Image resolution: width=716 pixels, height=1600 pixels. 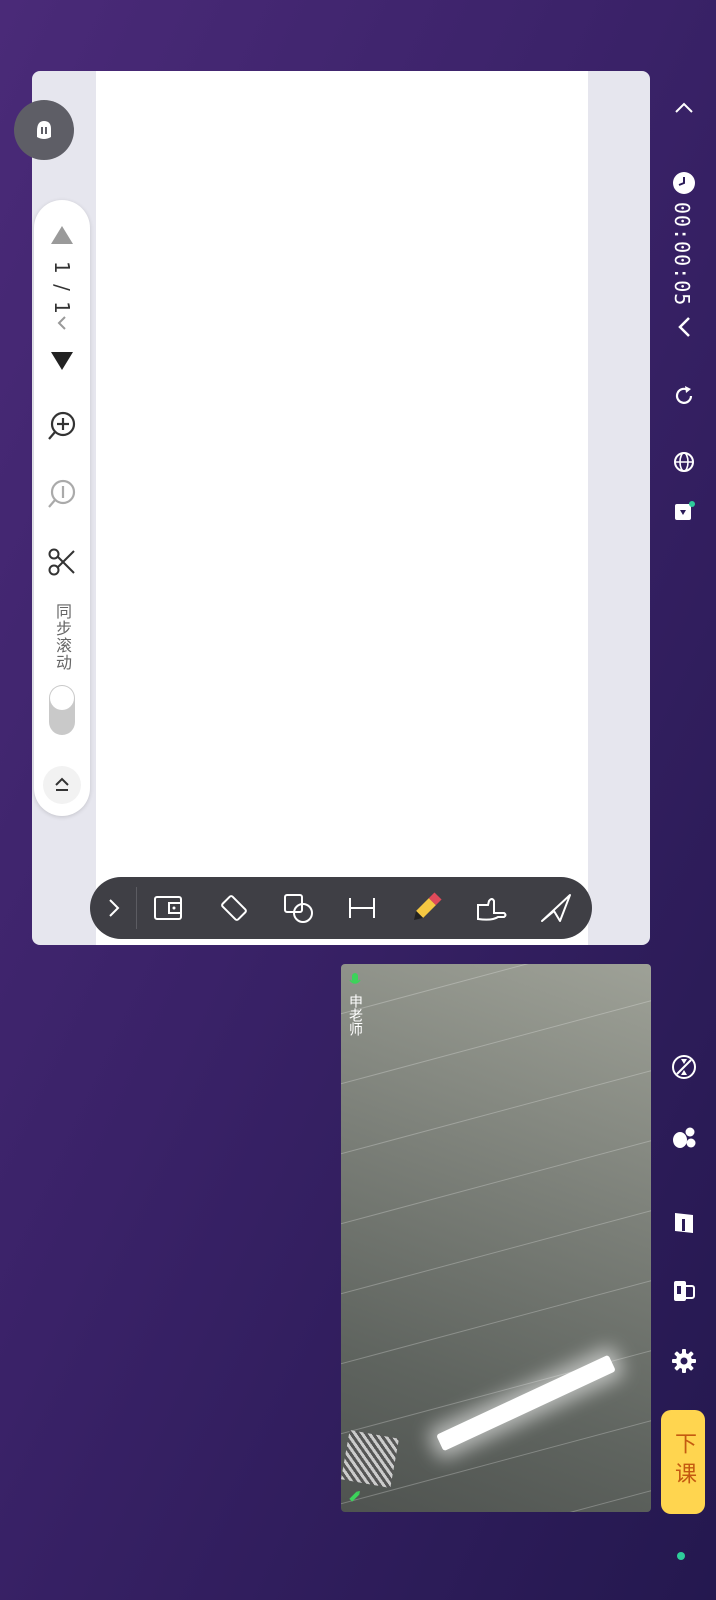 I want to click on devices-icon, so click(x=684, y=1291).